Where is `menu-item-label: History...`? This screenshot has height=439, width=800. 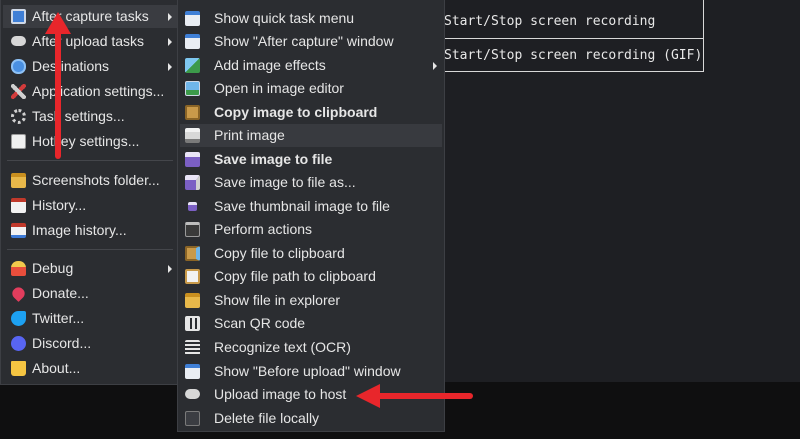 menu-item-label: History... is located at coordinates (59, 205).